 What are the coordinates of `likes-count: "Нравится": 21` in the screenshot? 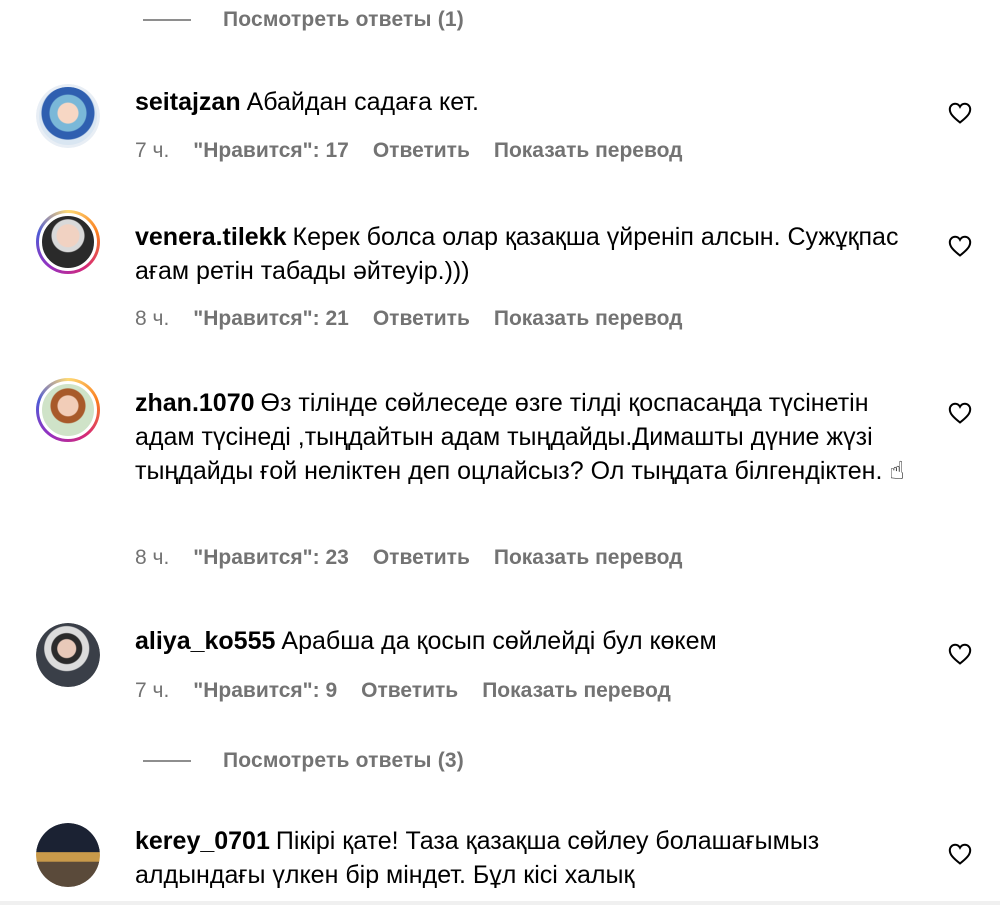 It's located at (271, 319).